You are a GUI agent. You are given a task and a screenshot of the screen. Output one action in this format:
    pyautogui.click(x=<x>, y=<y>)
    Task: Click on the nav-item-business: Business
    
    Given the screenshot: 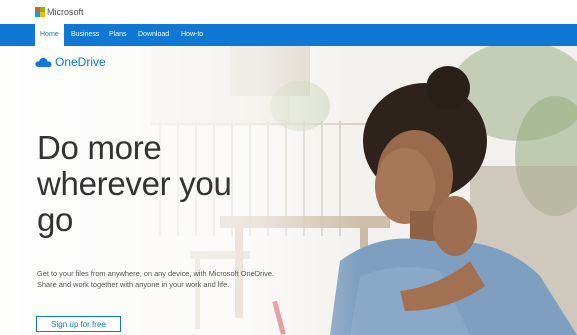 What is the action you would take?
    pyautogui.click(x=85, y=35)
    